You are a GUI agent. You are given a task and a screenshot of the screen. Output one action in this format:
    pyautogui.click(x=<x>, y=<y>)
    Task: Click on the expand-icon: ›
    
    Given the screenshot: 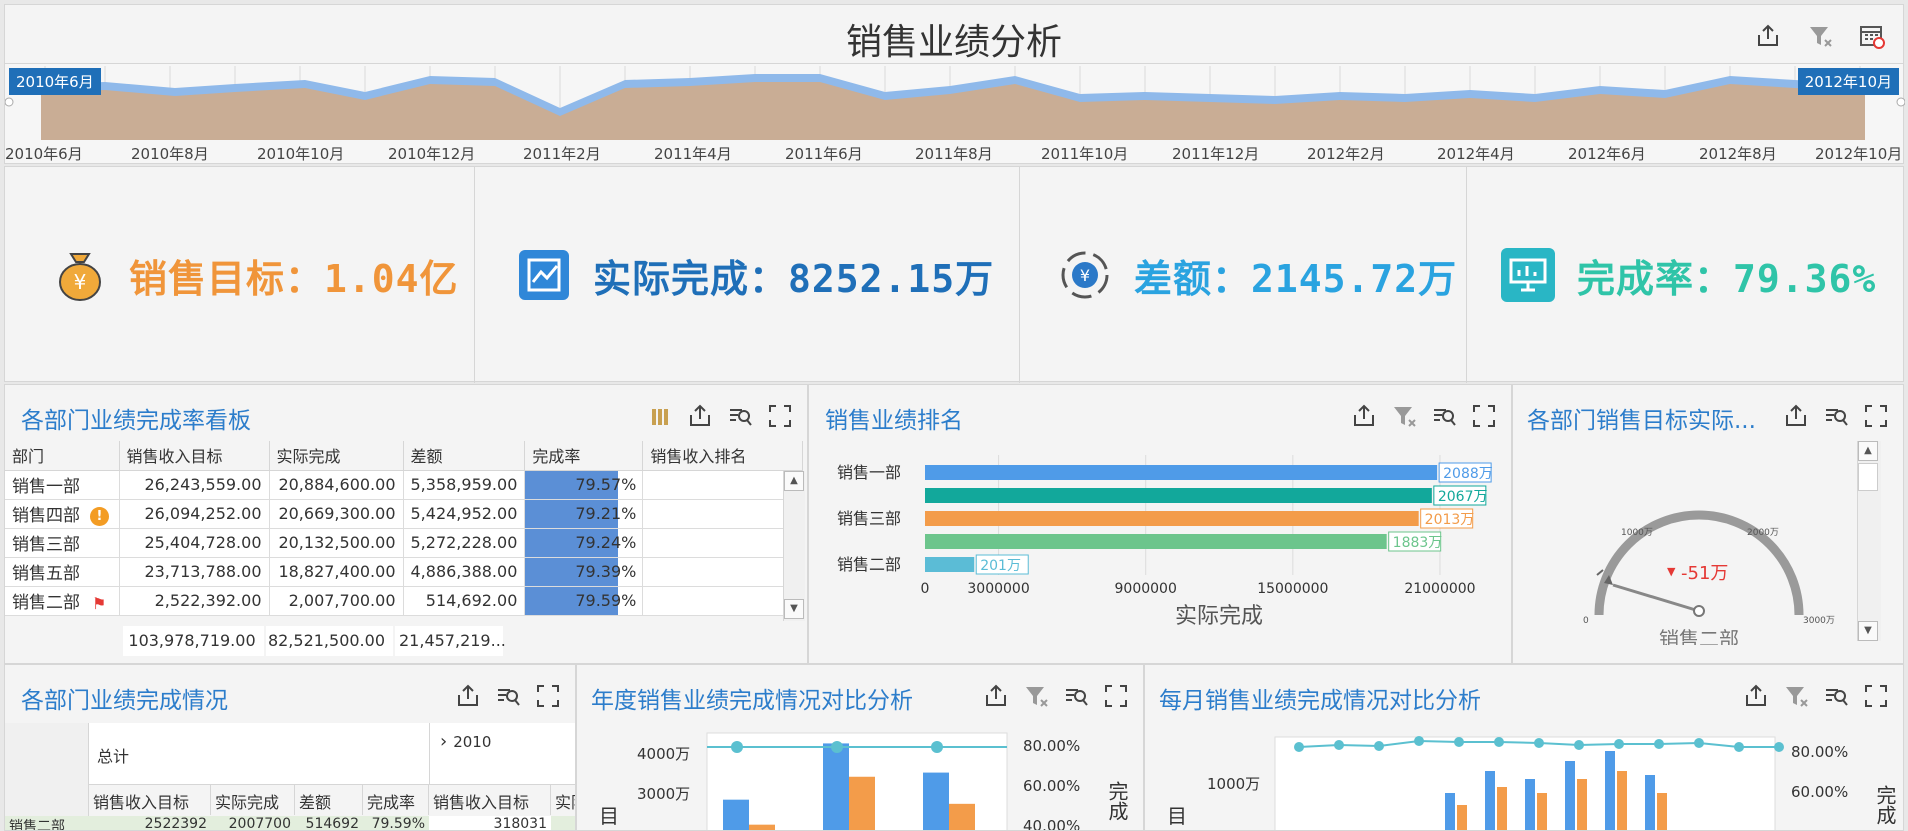 What is the action you would take?
    pyautogui.click(x=443, y=741)
    